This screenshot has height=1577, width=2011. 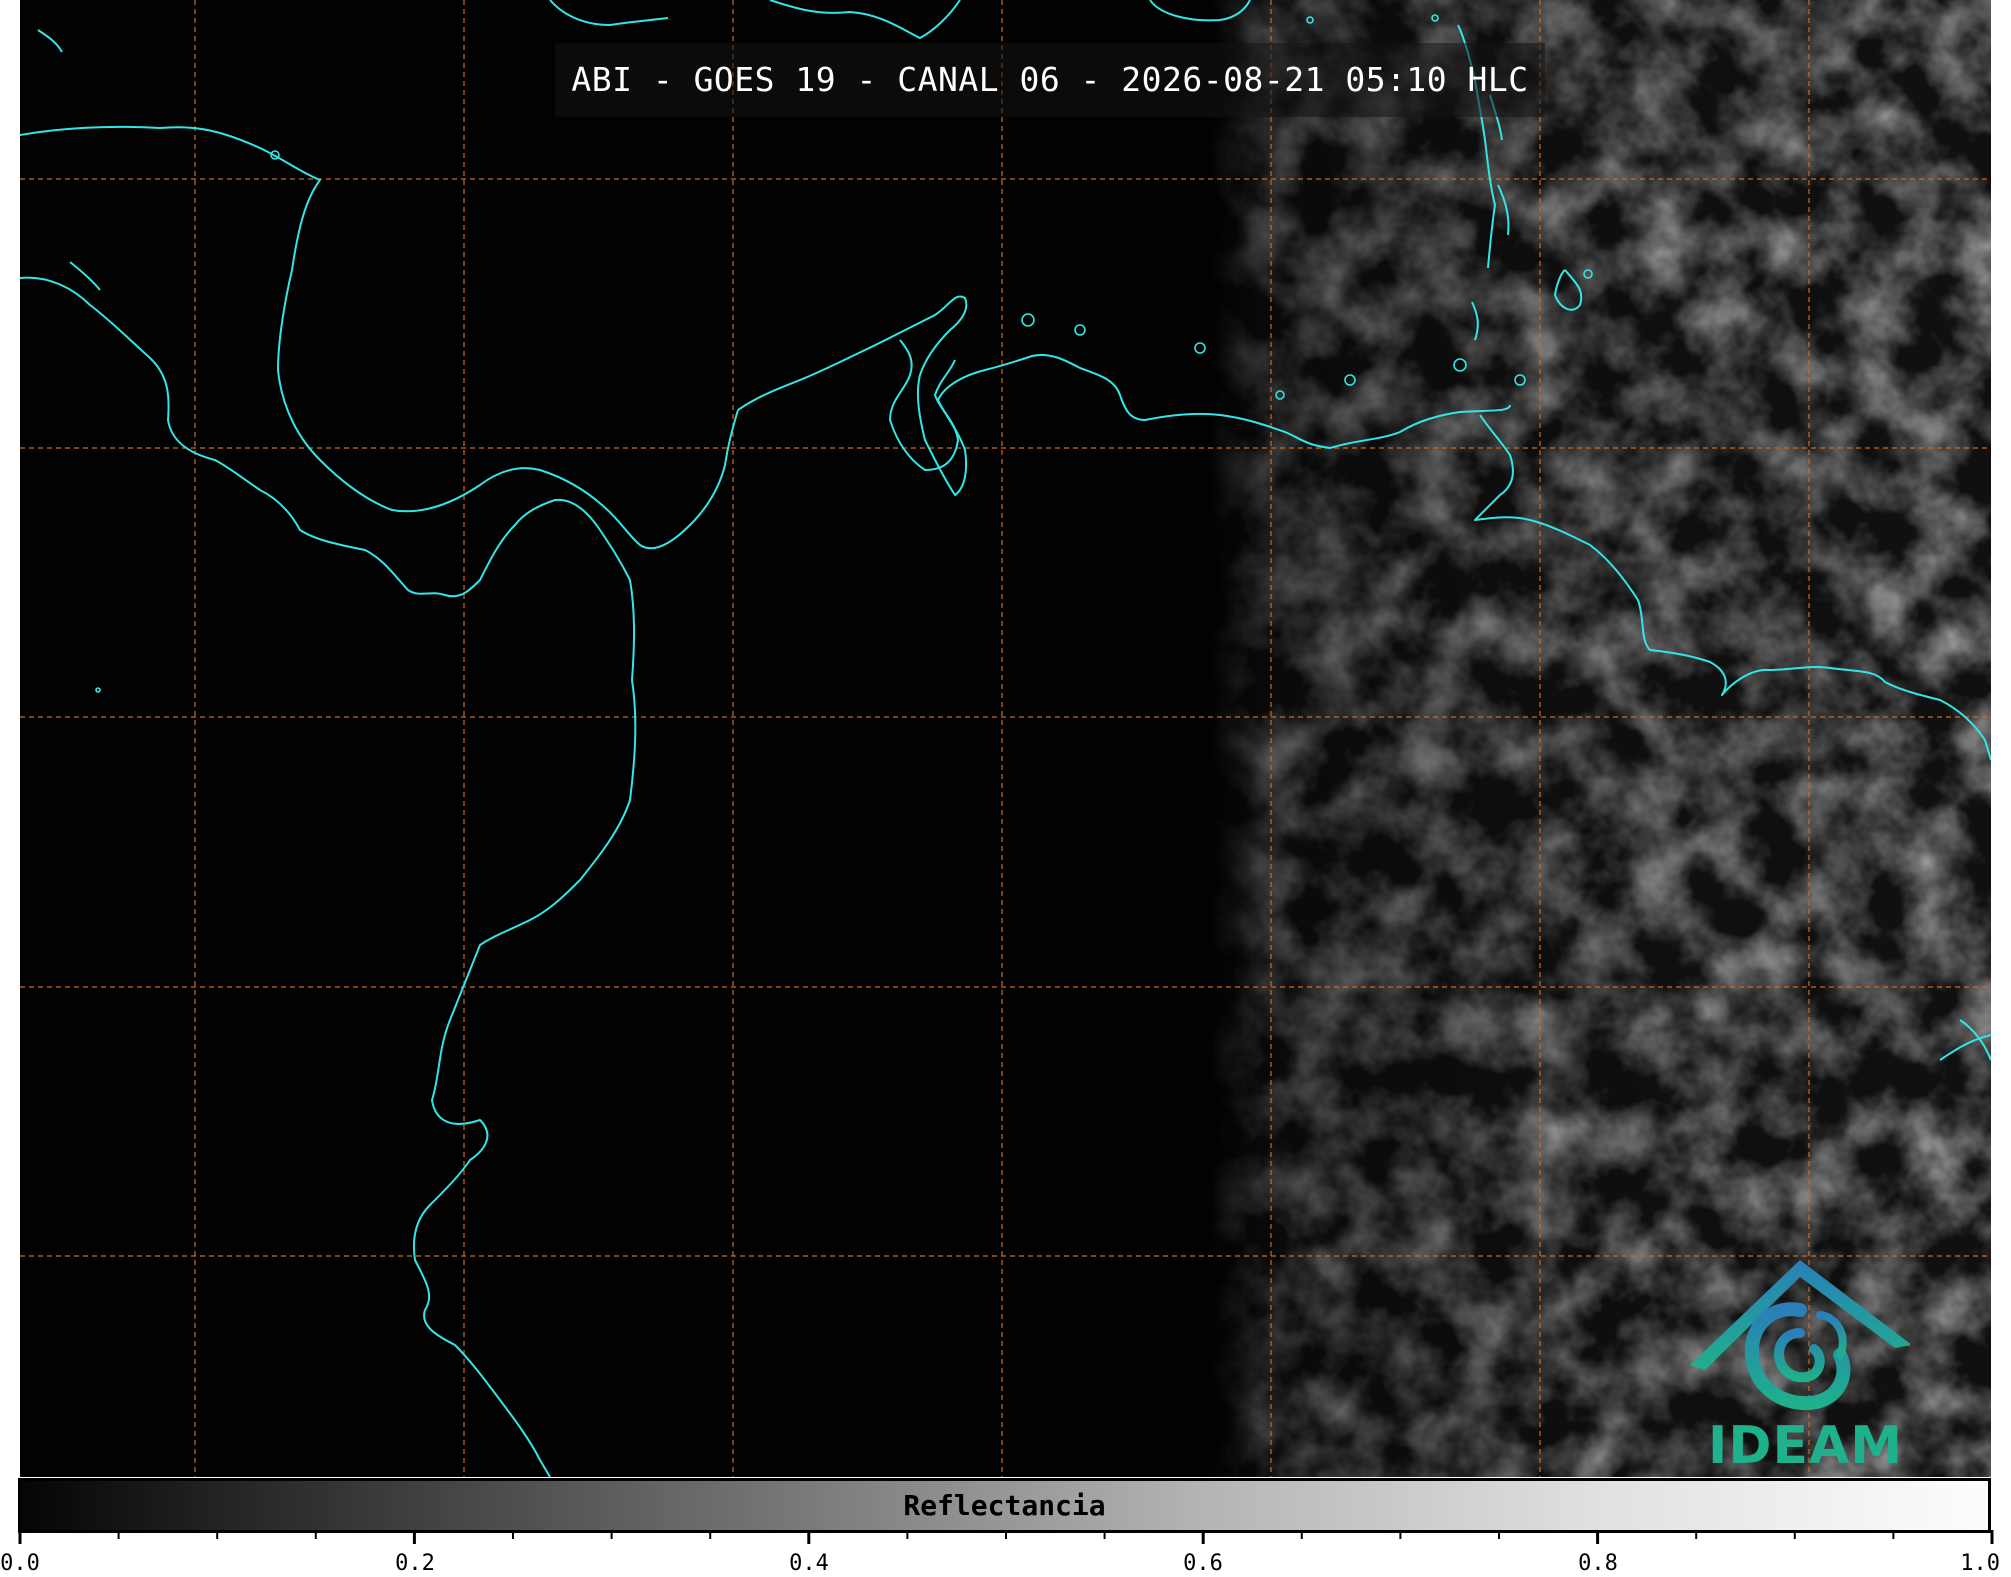 What do you see at coordinates (609, 13) in the screenshot?
I see `coastline-cuba` at bounding box center [609, 13].